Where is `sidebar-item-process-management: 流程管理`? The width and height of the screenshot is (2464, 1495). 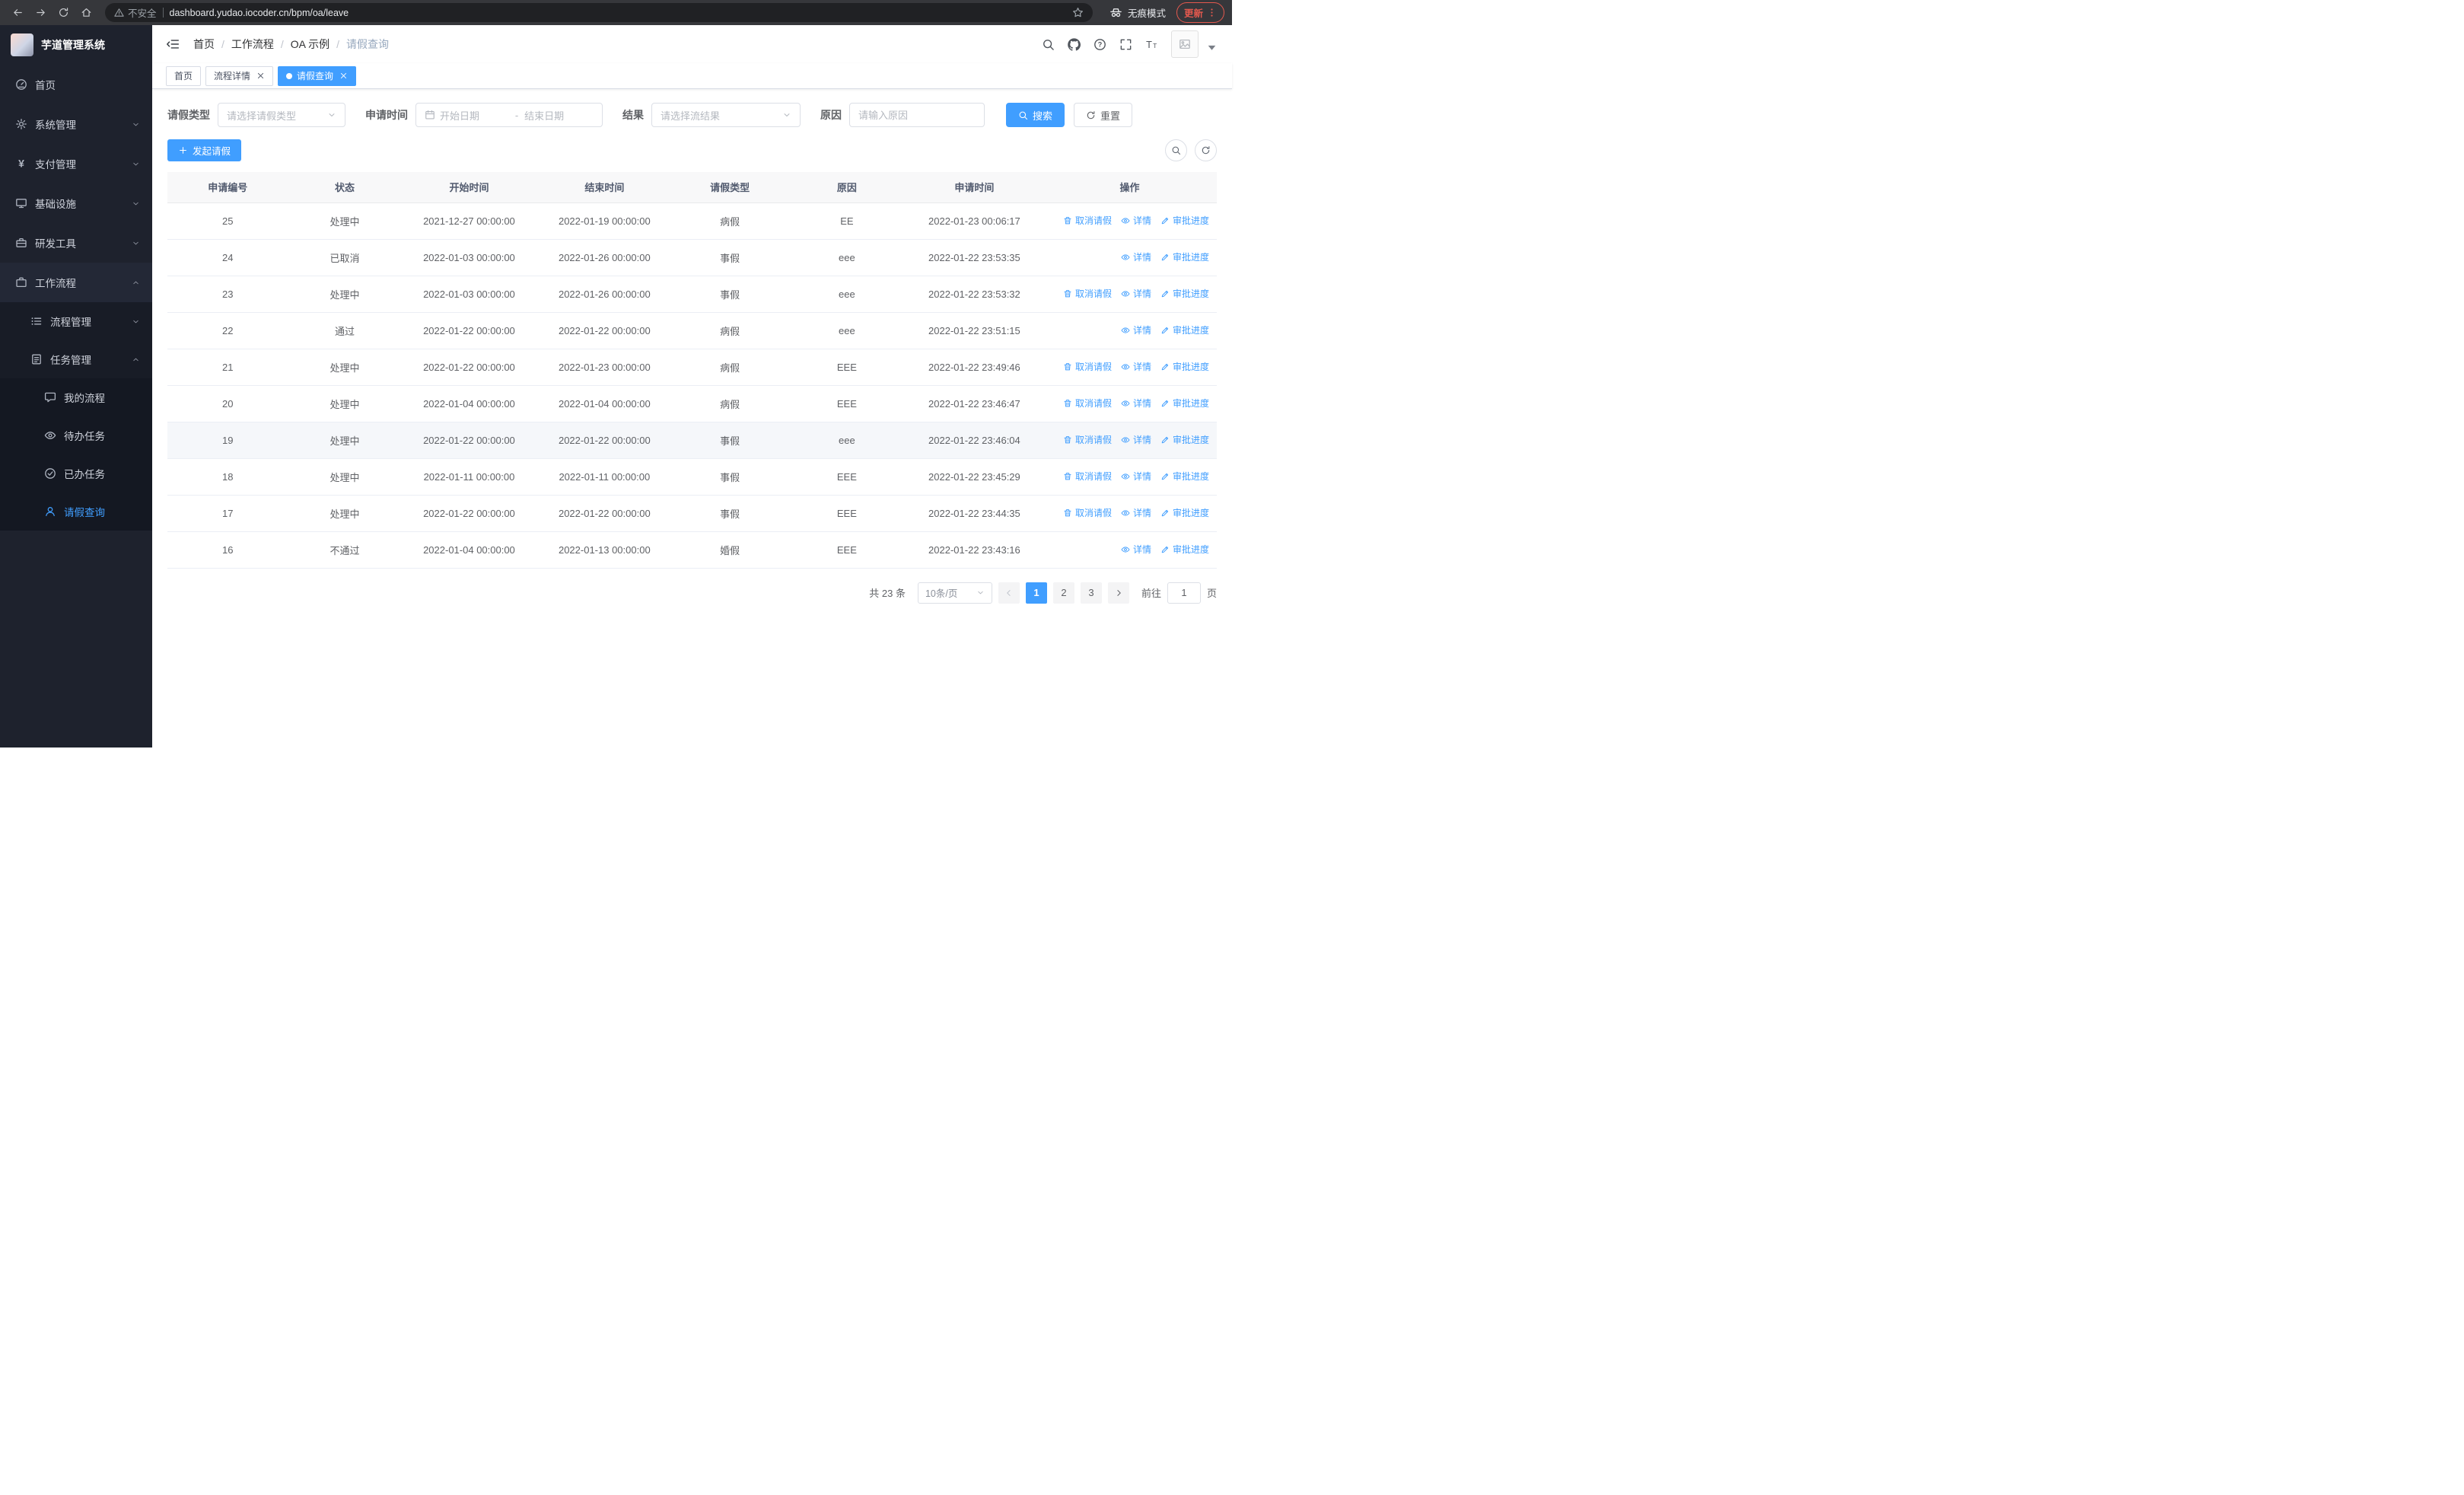 sidebar-item-process-management: 流程管理 is located at coordinates (76, 321).